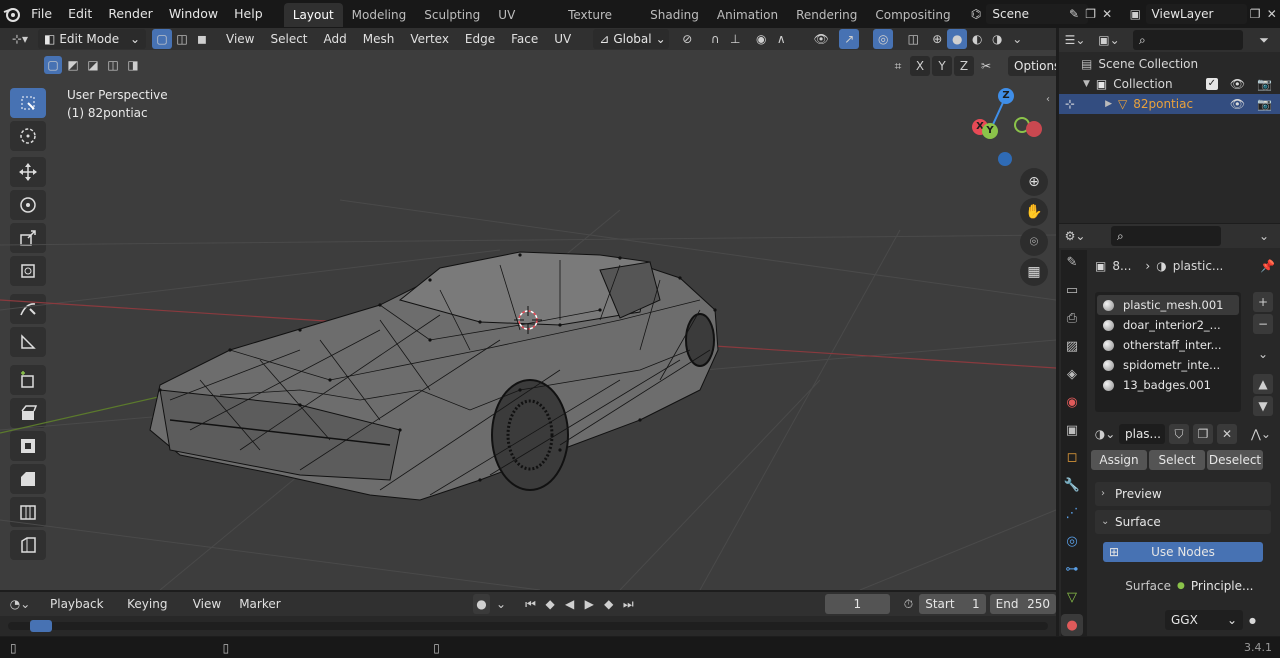  What do you see at coordinates (182, 39) in the screenshot?
I see `edge-select-icon: ◫` at bounding box center [182, 39].